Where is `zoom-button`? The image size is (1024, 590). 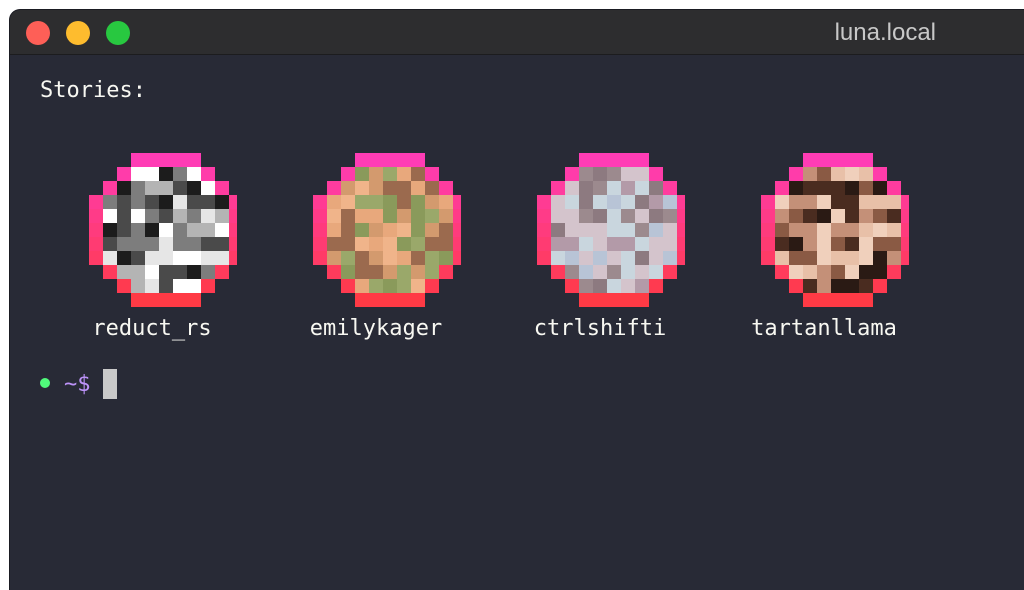
zoom-button is located at coordinates (118, 33).